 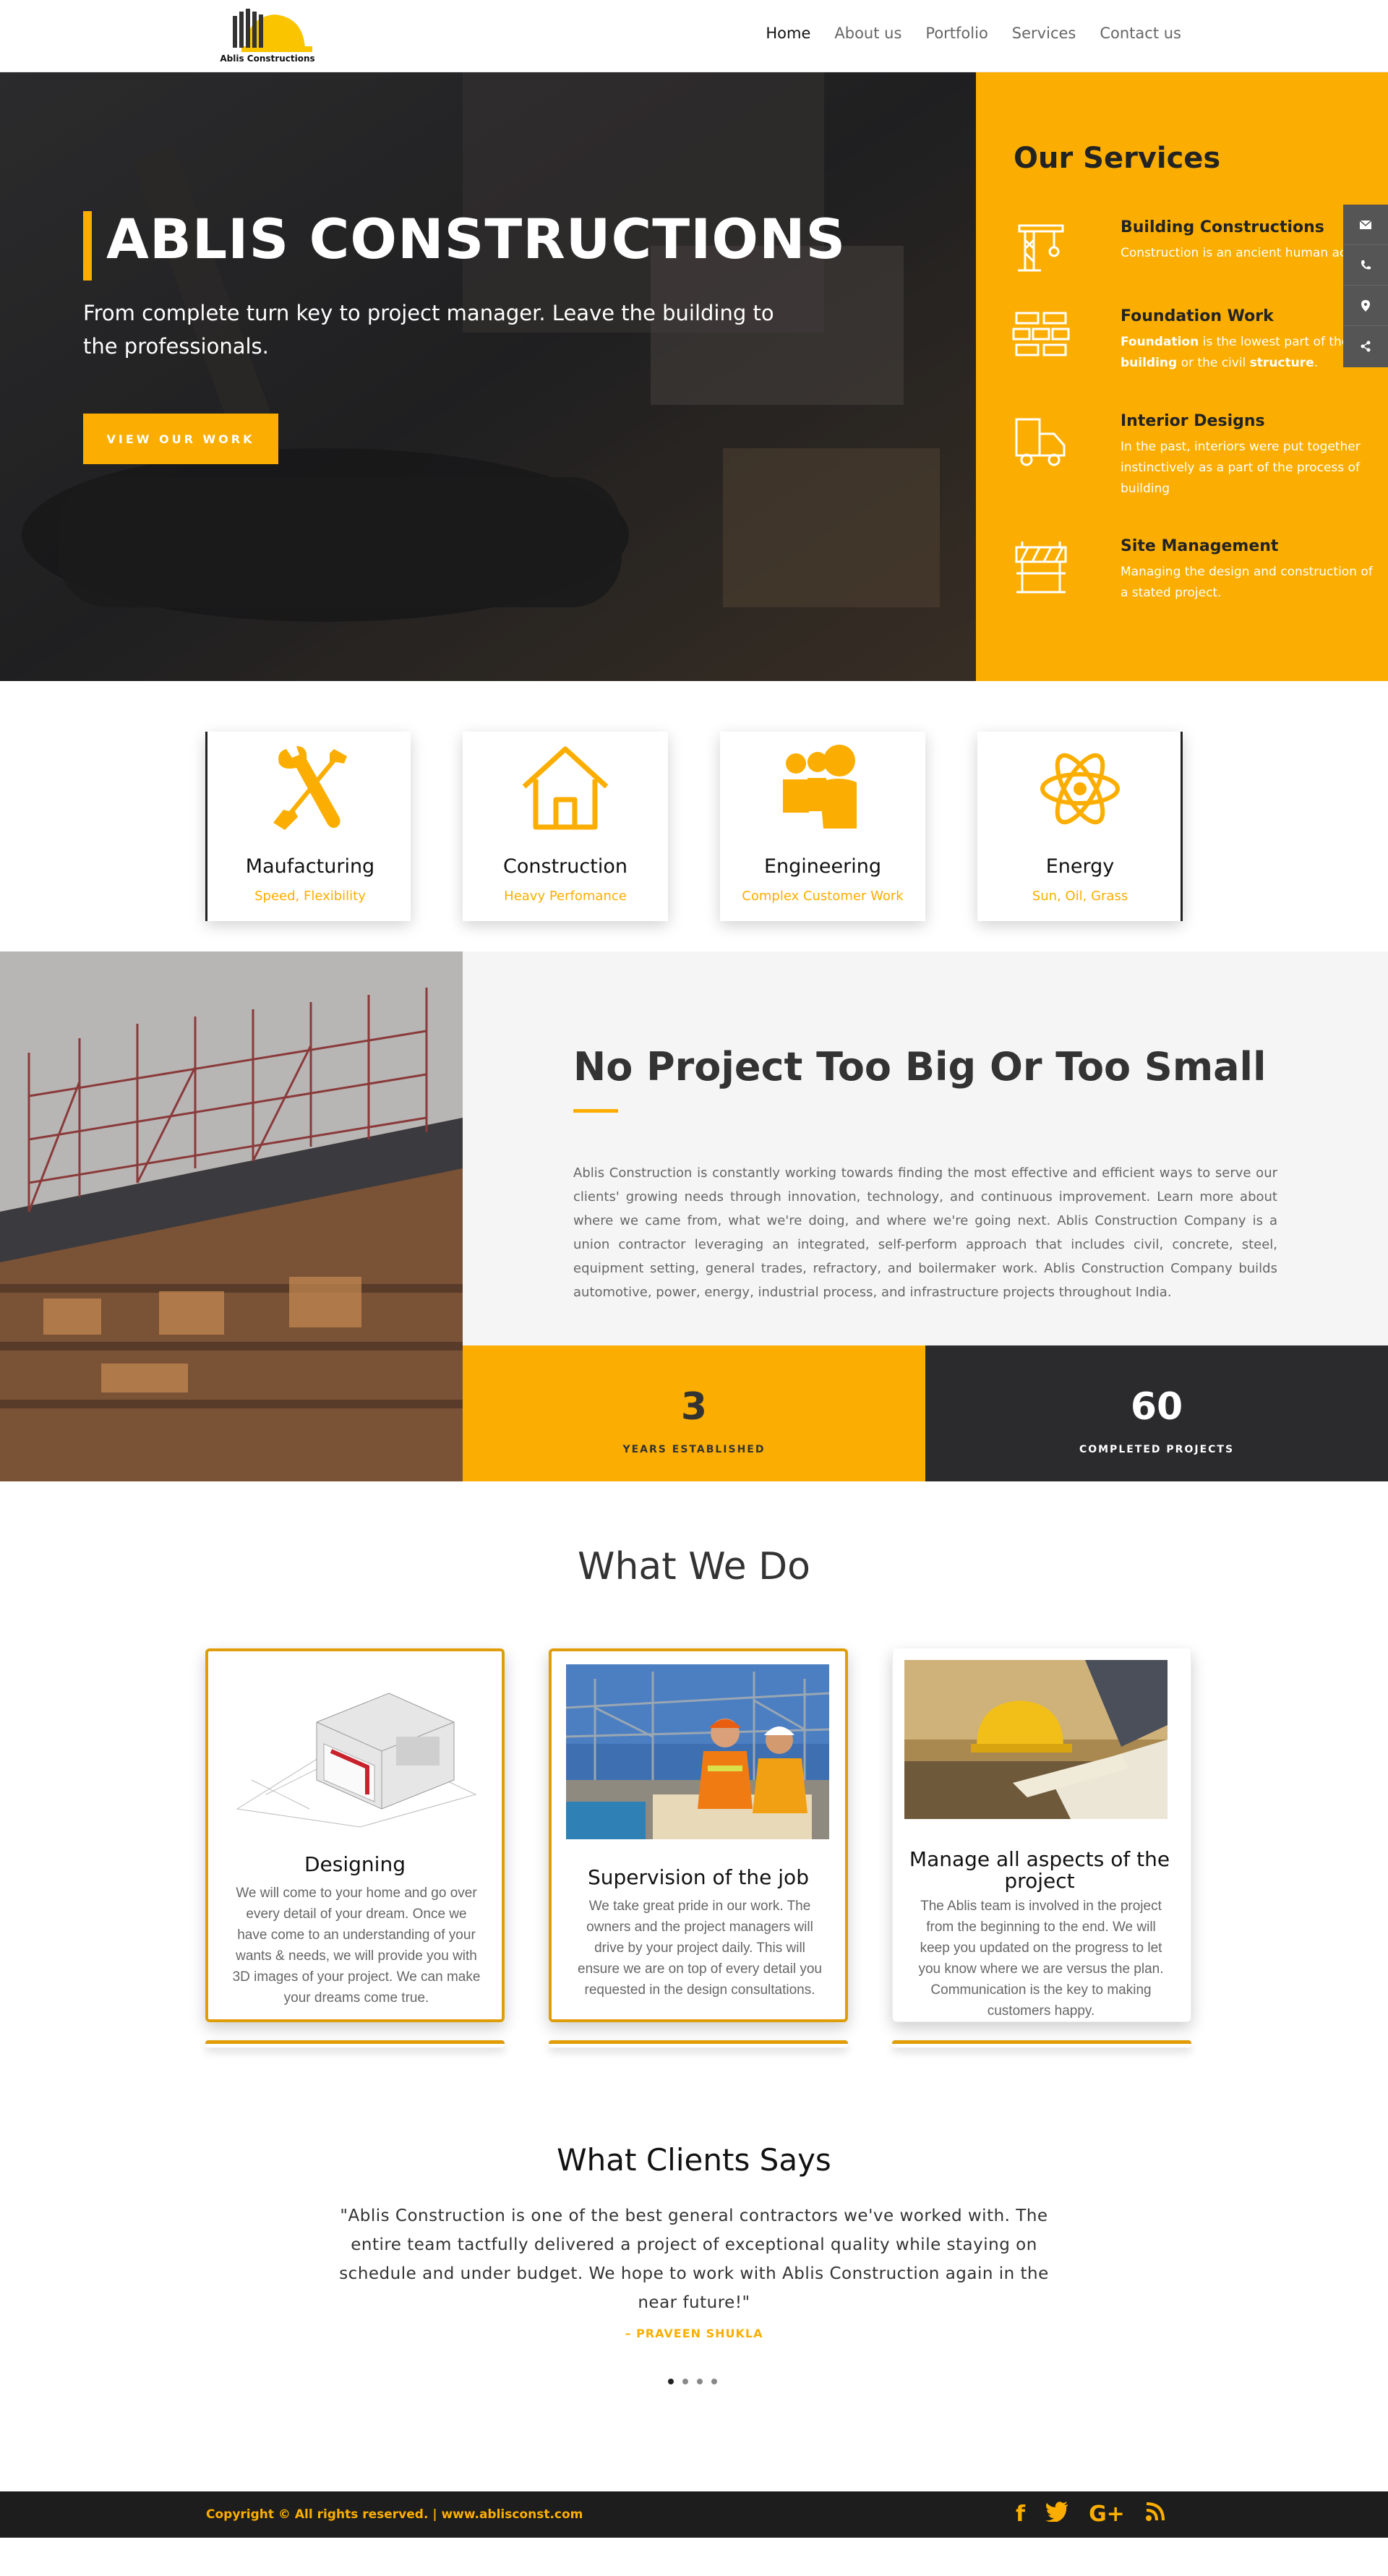 What do you see at coordinates (1156, 1407) in the screenshot?
I see `stat-number: 60` at bounding box center [1156, 1407].